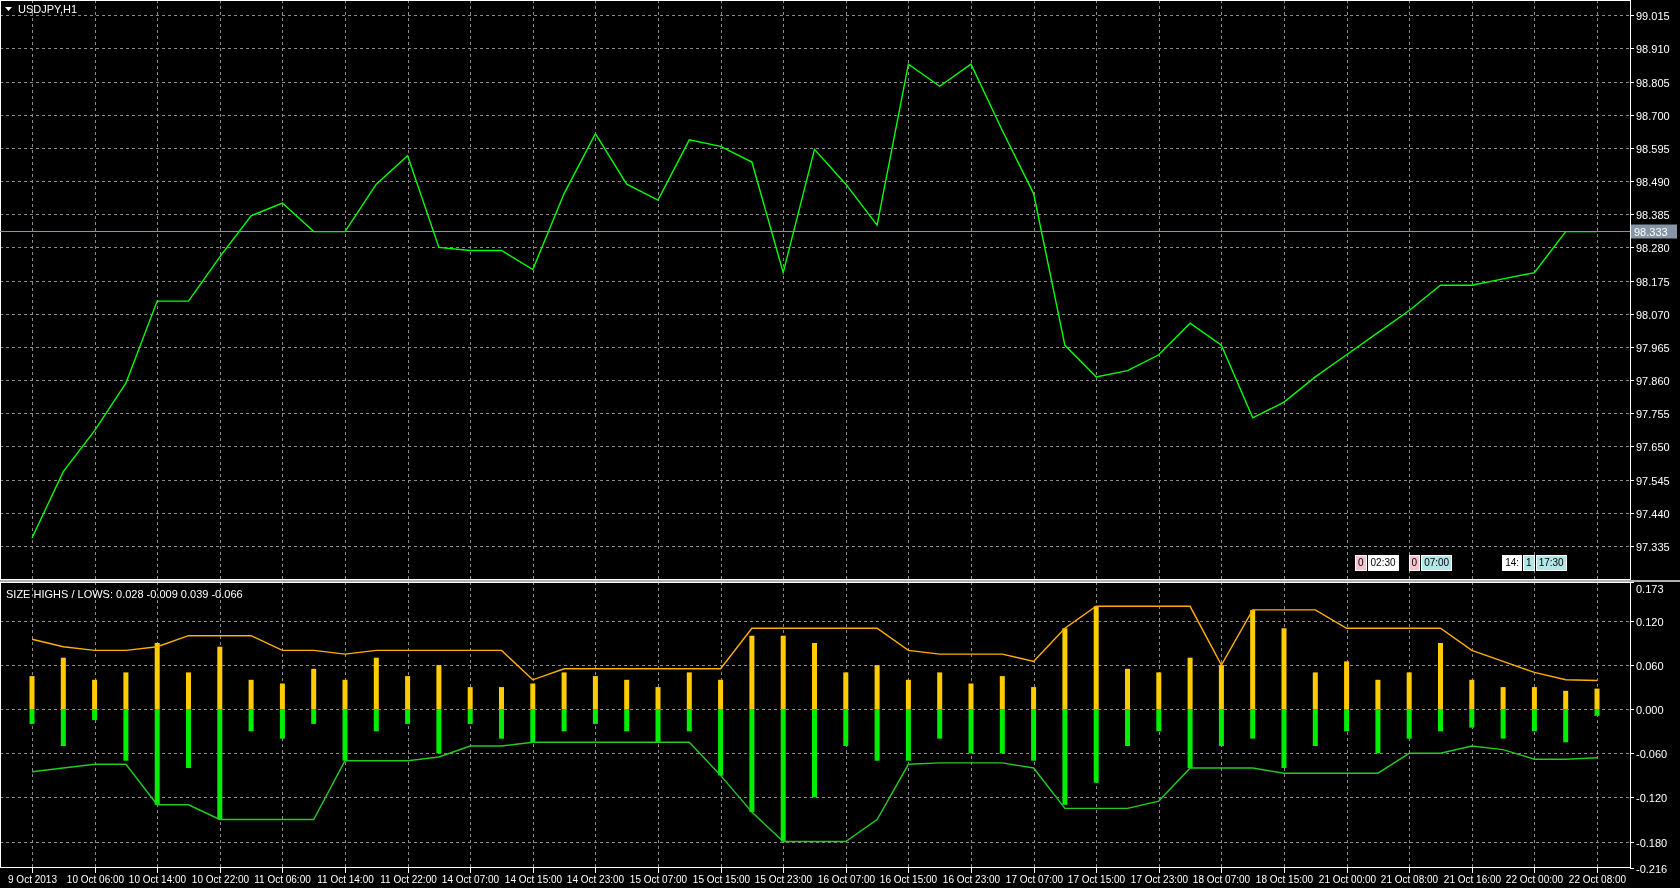 Image resolution: width=1680 pixels, height=888 pixels. Describe the element at coordinates (1529, 563) in the screenshot. I see `time-marker: 1` at that location.